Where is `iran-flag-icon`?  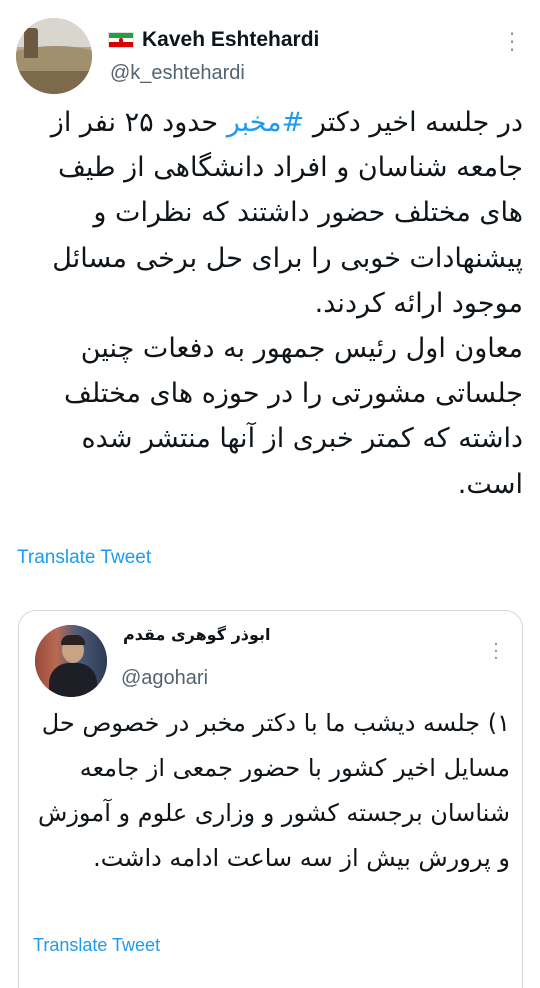
iran-flag-icon is located at coordinates (121, 40).